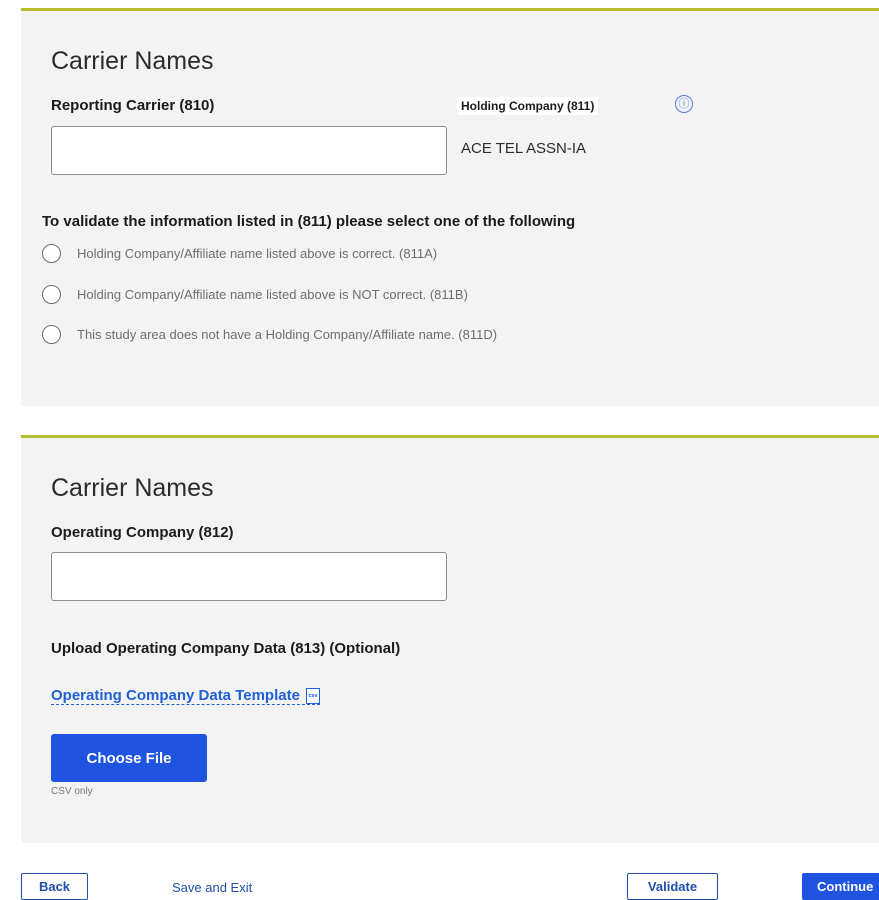  I want to click on reporting-carrier-input, so click(249, 150).